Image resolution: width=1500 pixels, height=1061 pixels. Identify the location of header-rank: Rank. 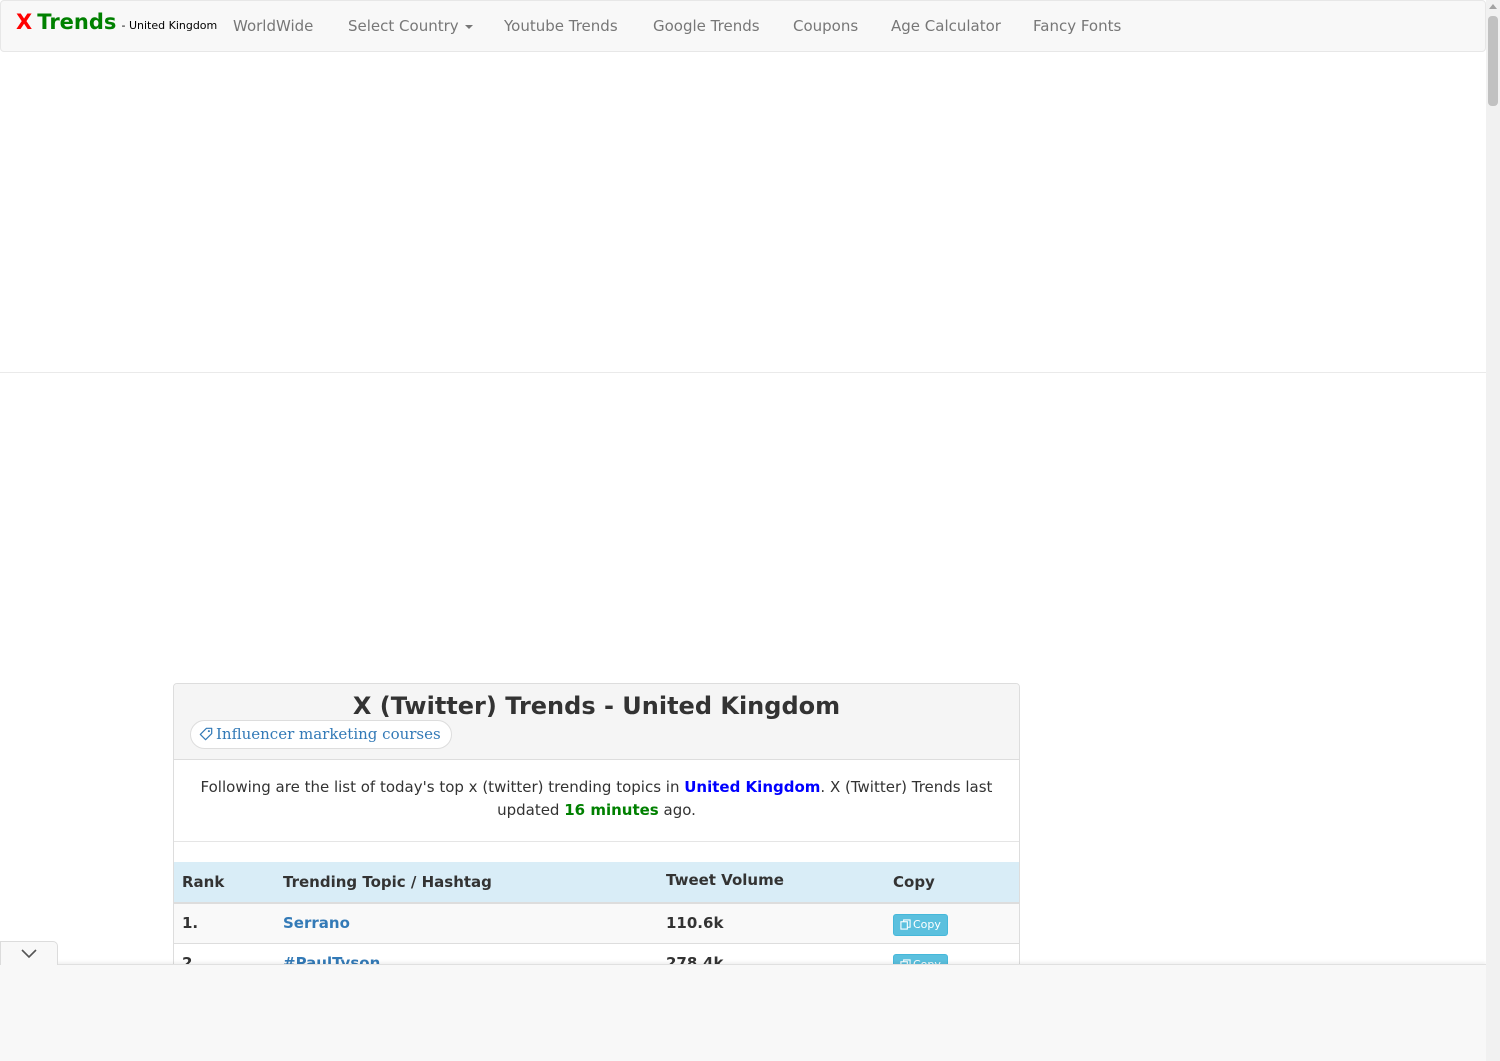
(203, 882).